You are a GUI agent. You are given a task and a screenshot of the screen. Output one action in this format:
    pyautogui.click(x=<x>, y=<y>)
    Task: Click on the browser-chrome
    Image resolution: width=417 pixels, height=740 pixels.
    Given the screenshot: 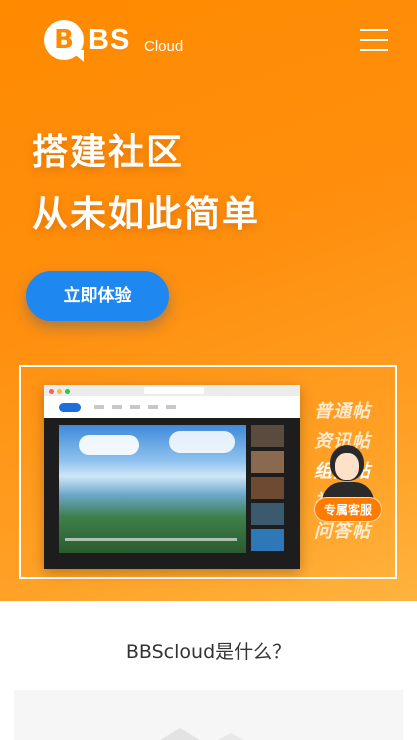 What is the action you would take?
    pyautogui.click(x=172, y=390)
    